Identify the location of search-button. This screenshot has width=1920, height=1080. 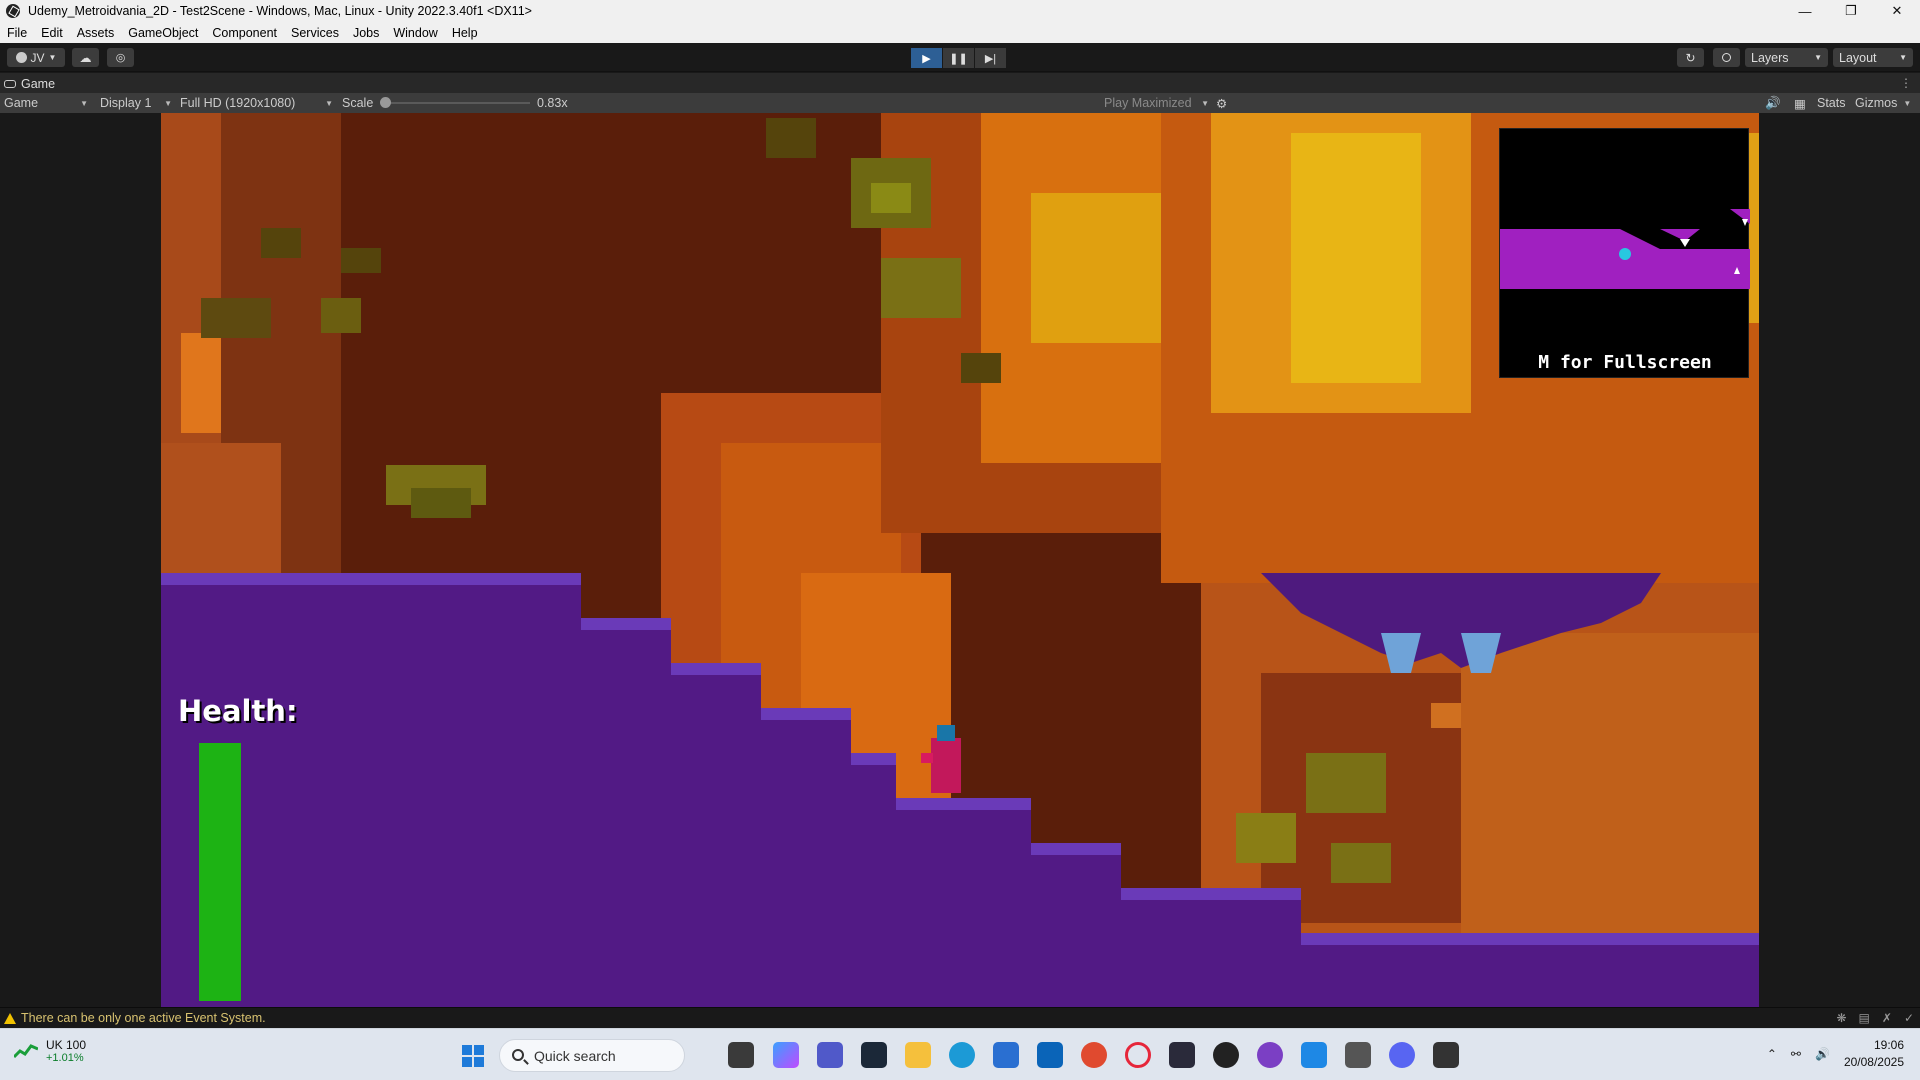
(1726, 57).